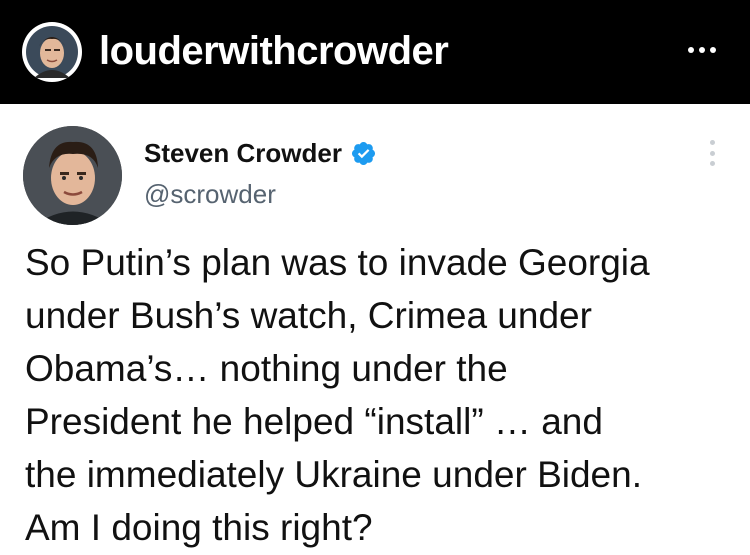 The width and height of the screenshot is (750, 555). I want to click on instagram-username: louderwithcrowder, so click(274, 51).